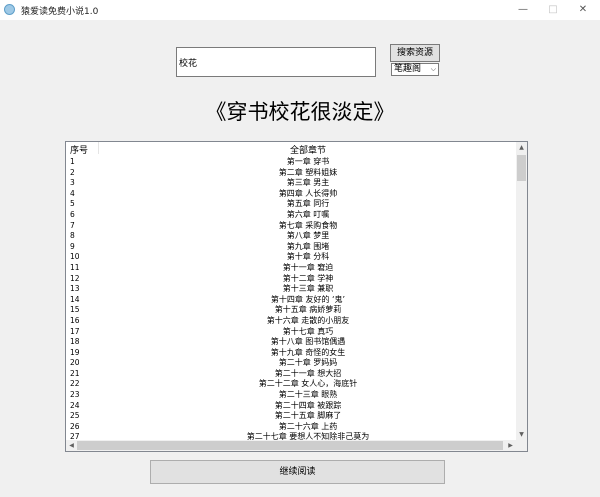 Image resolution: width=600 pixels, height=497 pixels. I want to click on chapter-title: 第二十二章 女人心，海底针, so click(308, 384).